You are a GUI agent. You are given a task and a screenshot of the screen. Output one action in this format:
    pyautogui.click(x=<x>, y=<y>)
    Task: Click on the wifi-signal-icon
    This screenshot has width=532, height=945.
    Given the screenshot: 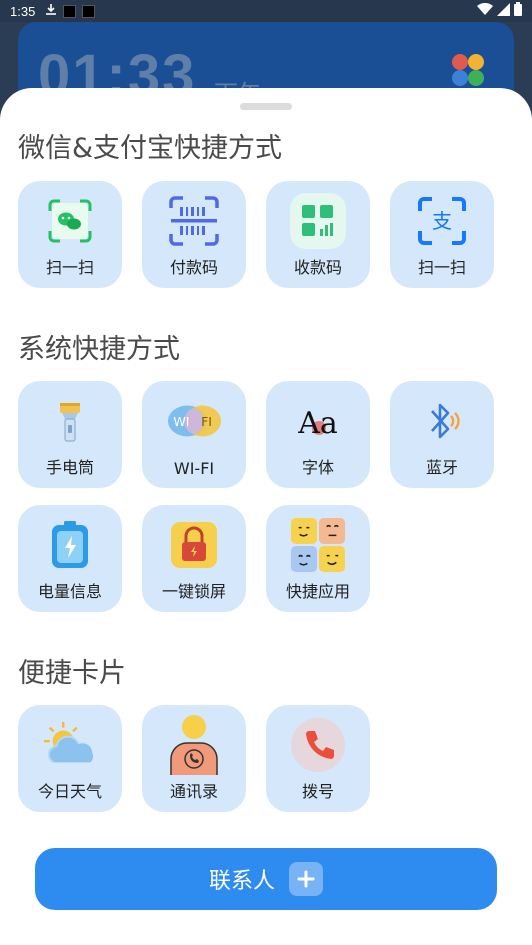 What is the action you would take?
    pyautogui.click(x=485, y=11)
    